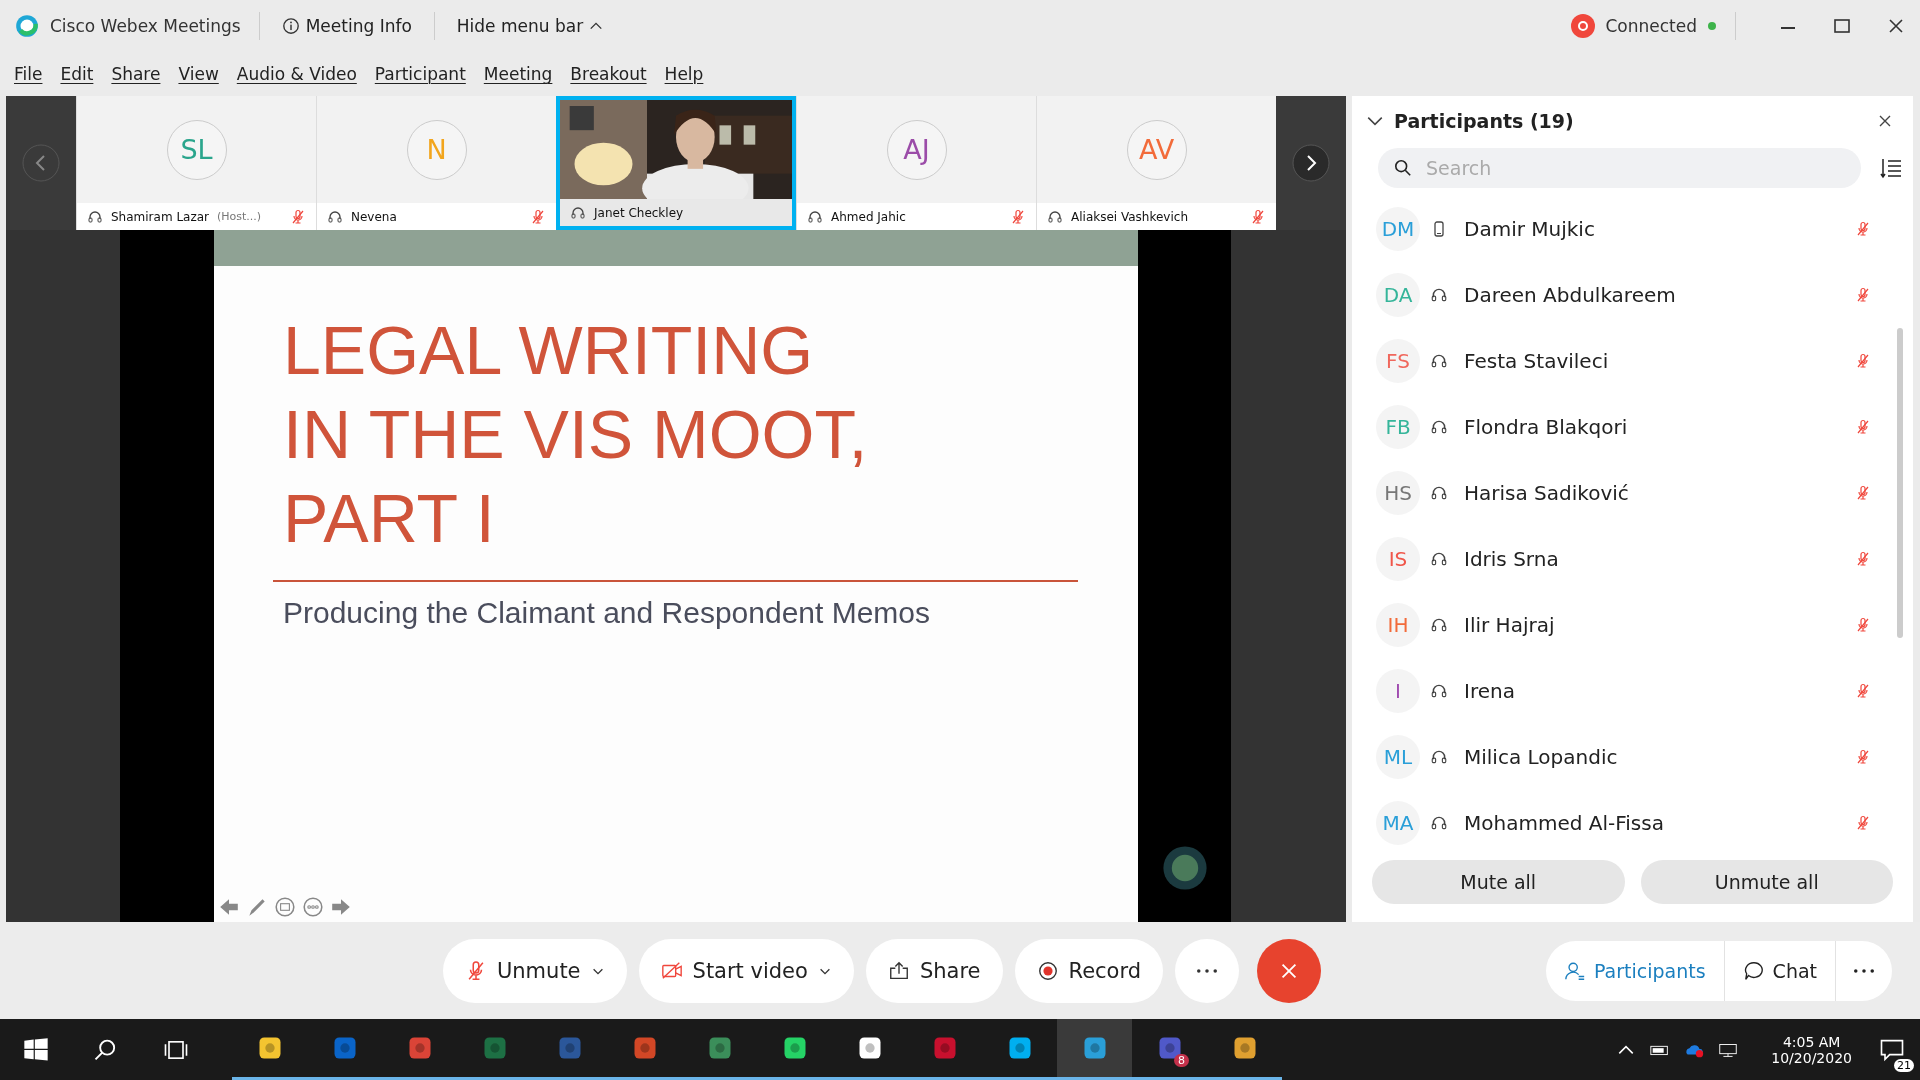  Describe the element at coordinates (1536, 361) in the screenshot. I see `participant-name: Festa Stavileci` at that location.